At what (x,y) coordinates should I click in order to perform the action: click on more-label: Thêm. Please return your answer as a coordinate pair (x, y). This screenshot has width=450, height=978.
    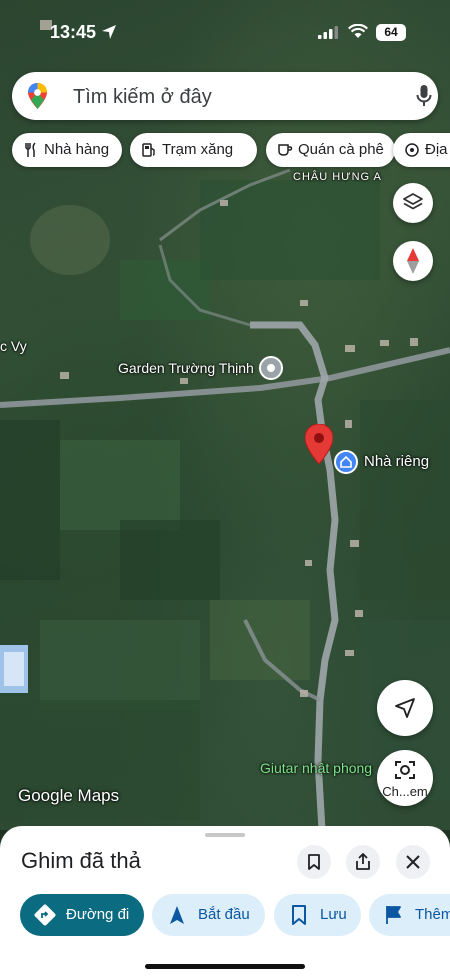
    Looking at the image, I should click on (432, 914).